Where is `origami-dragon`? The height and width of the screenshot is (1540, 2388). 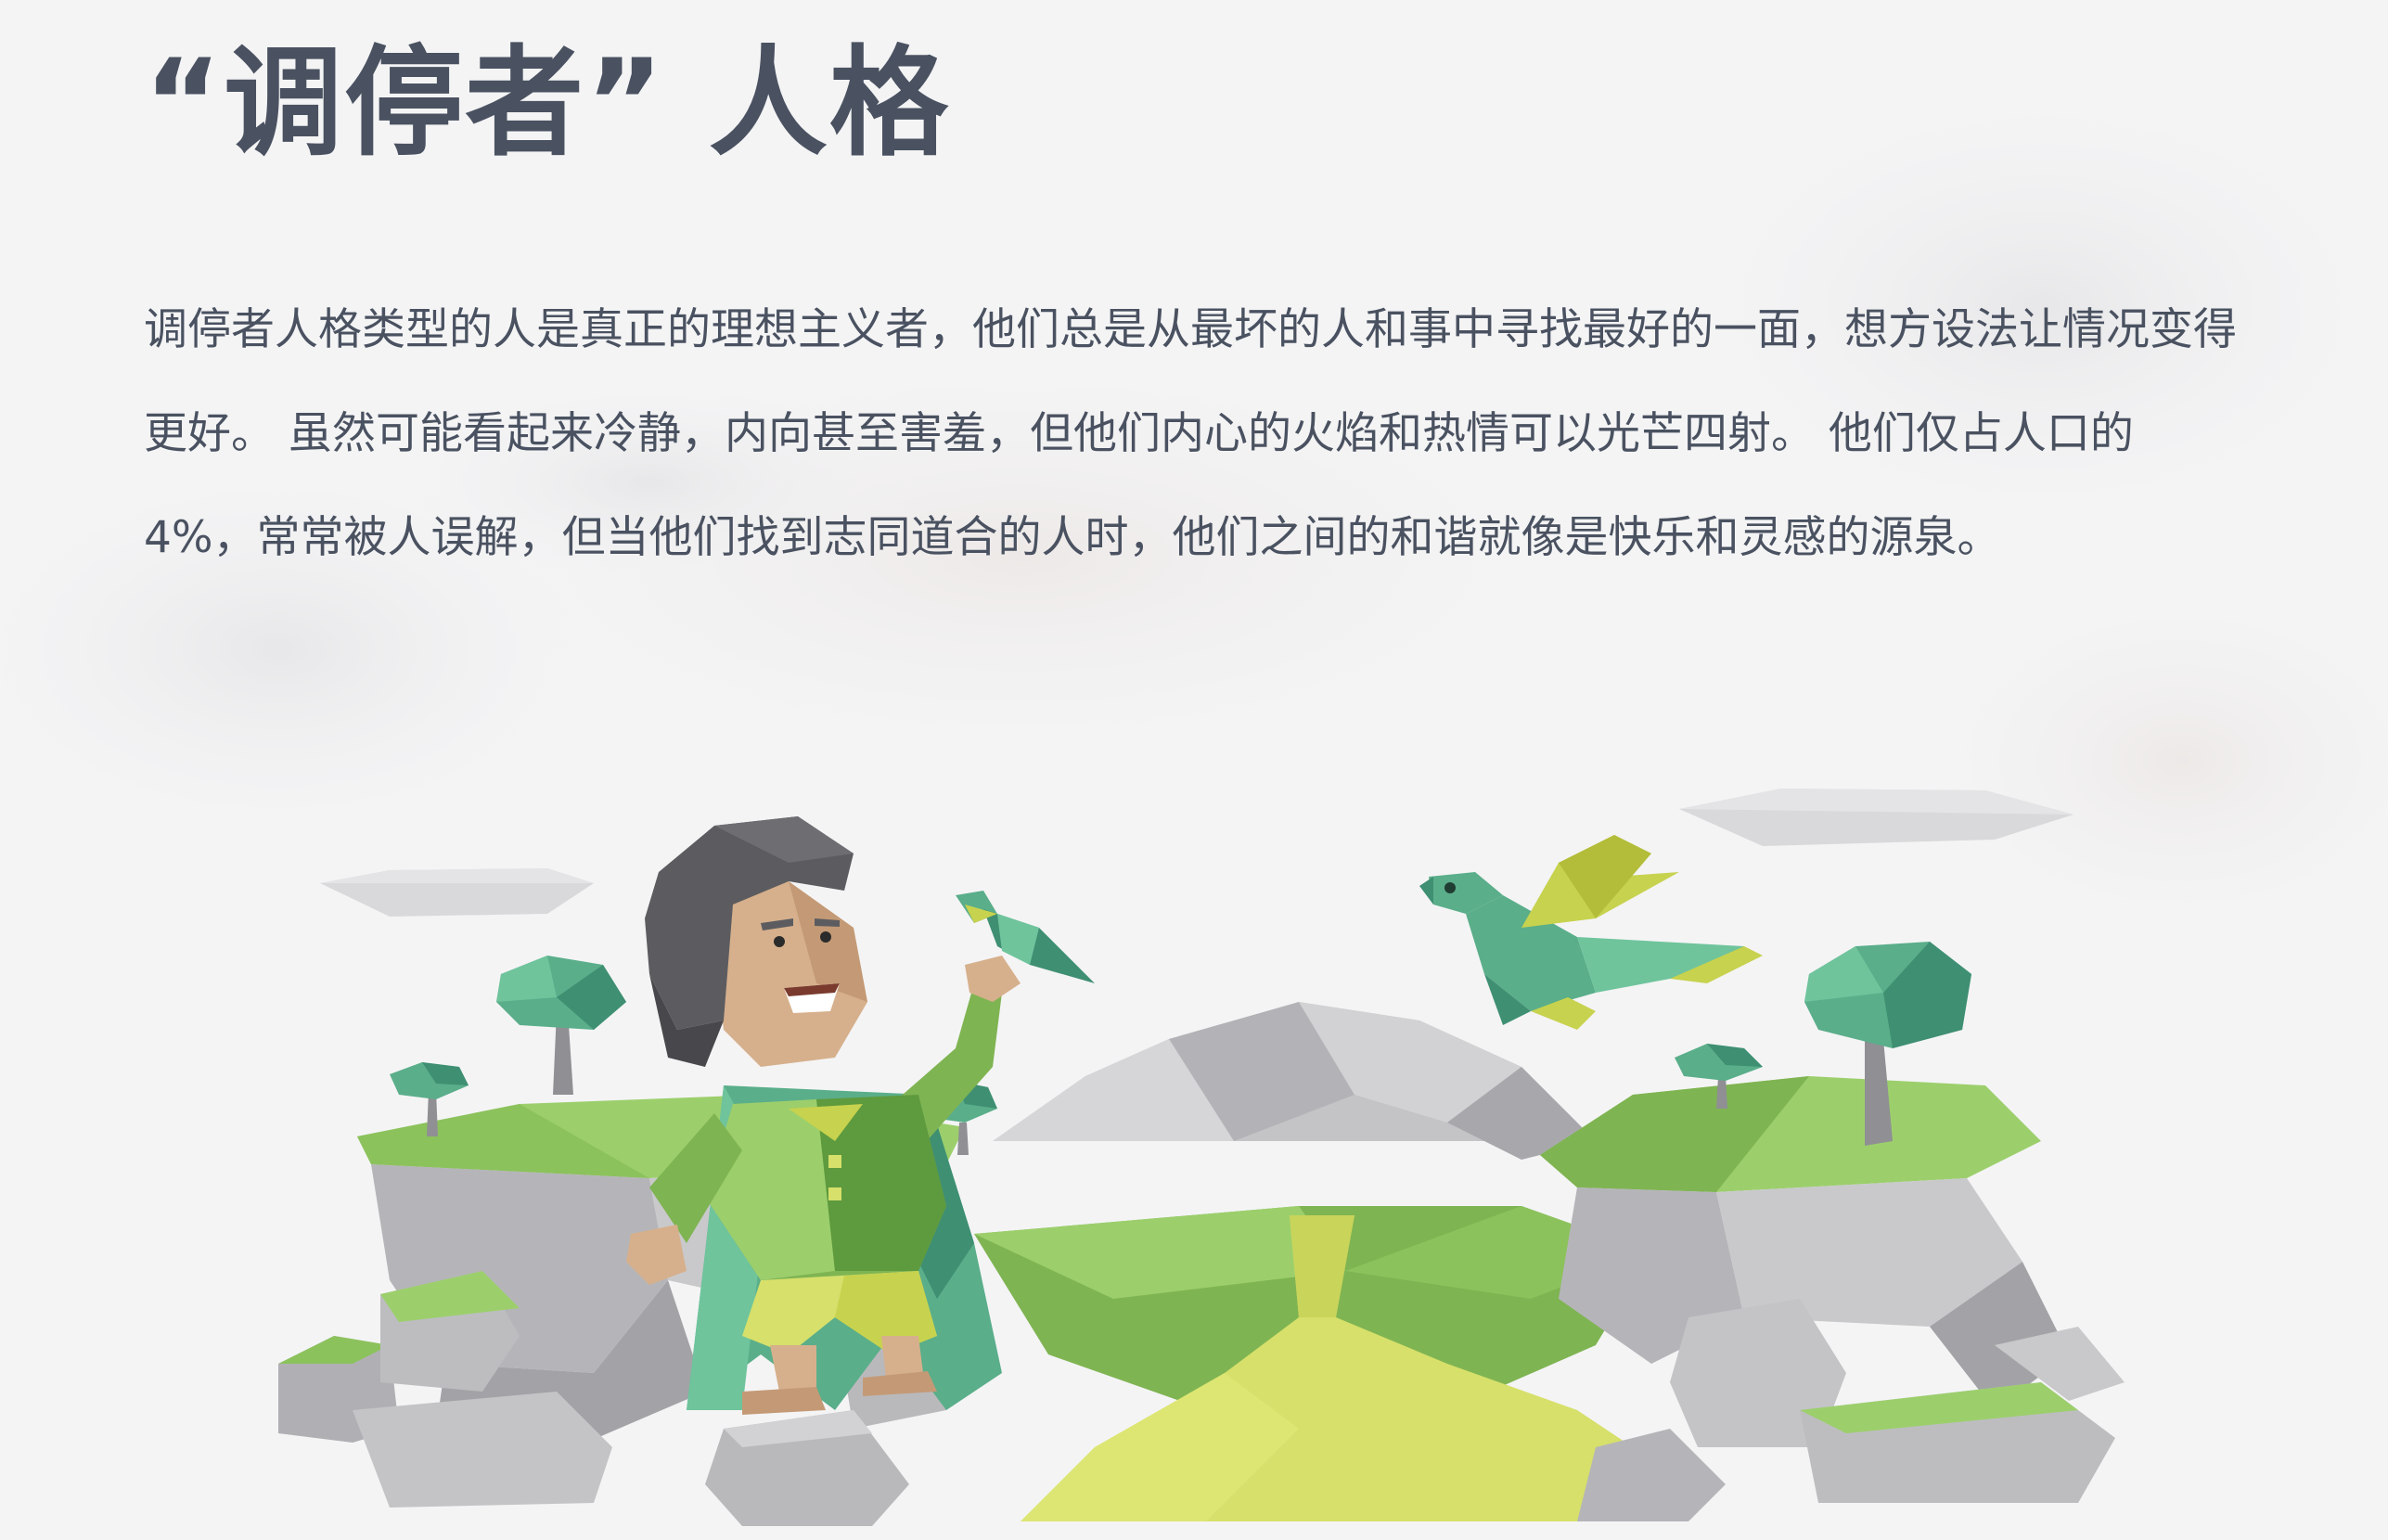 origami-dragon is located at coordinates (1591, 932).